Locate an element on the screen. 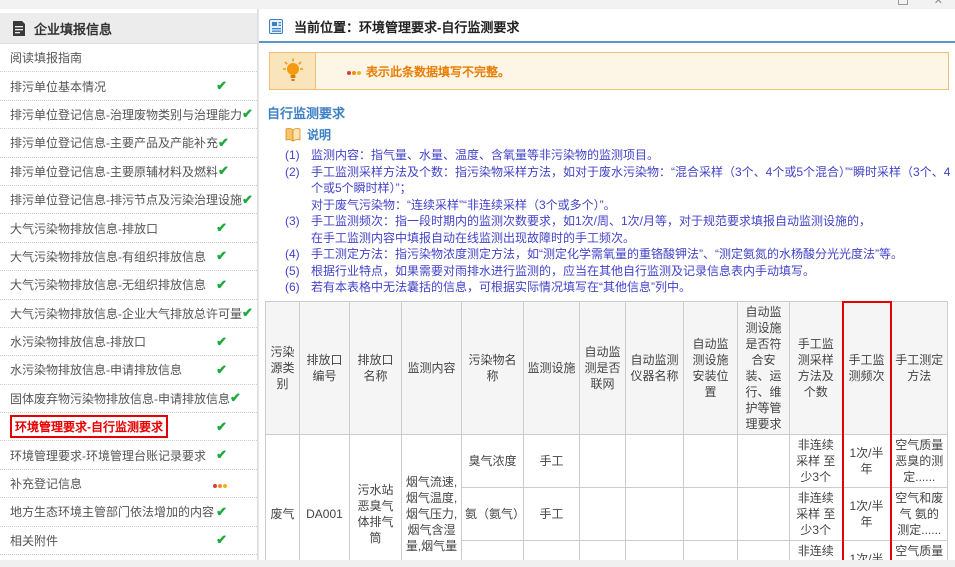  sidebar-item-supplementary-registration: 补充登记信息 is located at coordinates (128, 484).